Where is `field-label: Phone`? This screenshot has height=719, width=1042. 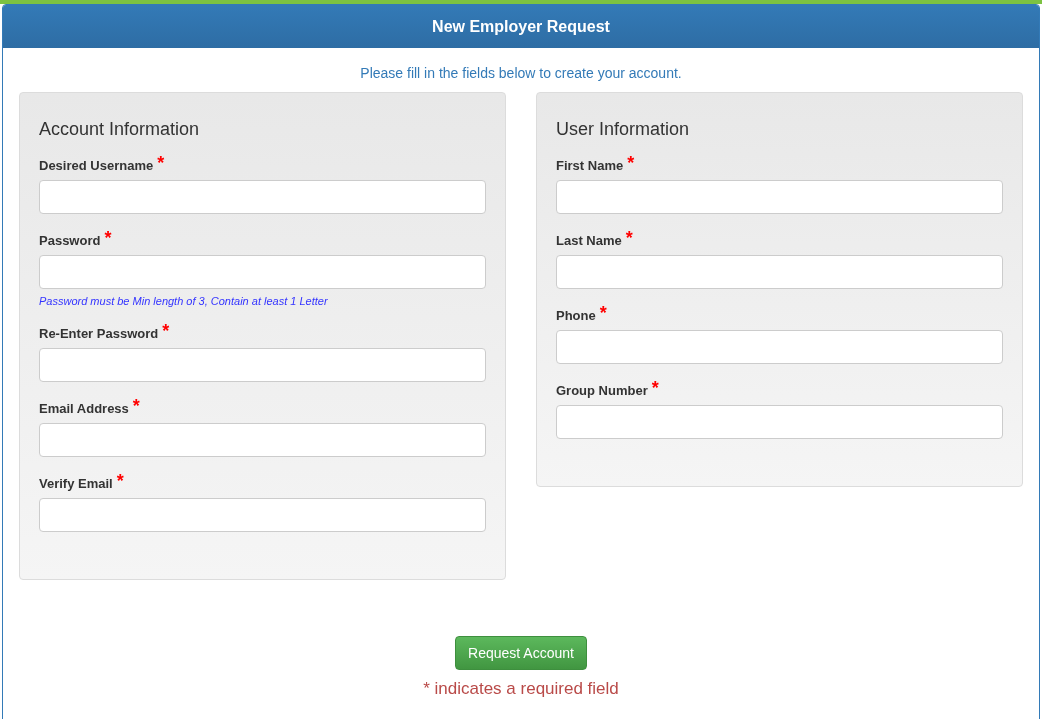 field-label: Phone is located at coordinates (576, 315).